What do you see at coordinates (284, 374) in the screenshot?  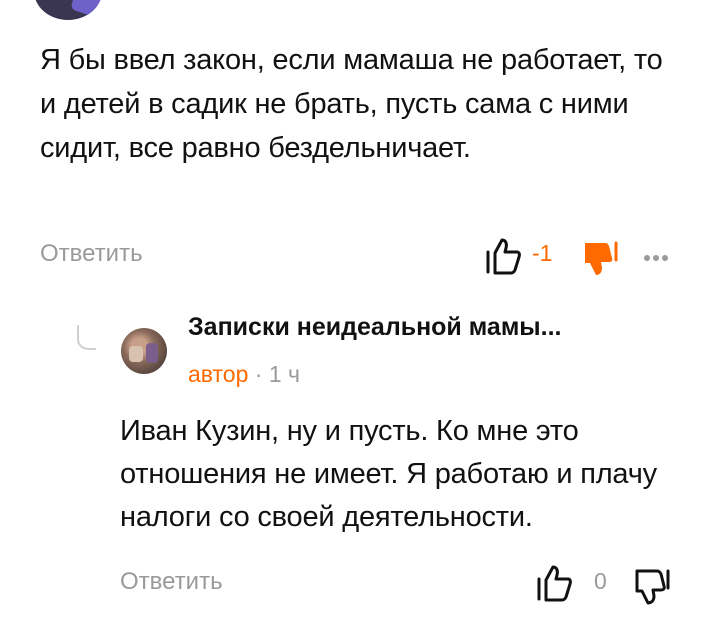 I see `comment-time: 1 ч` at bounding box center [284, 374].